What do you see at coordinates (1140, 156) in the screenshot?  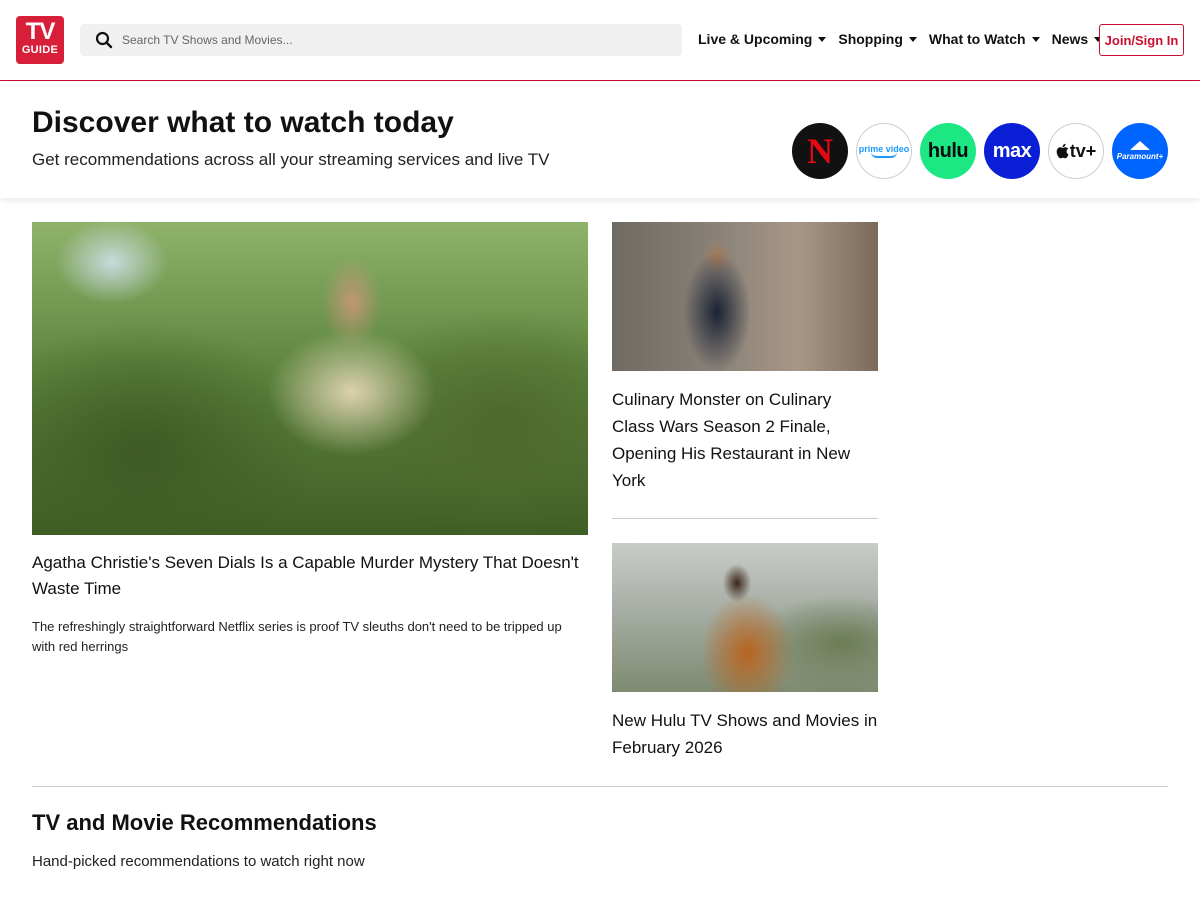 I see `paramount-plus-logo-text: Paramount+` at bounding box center [1140, 156].